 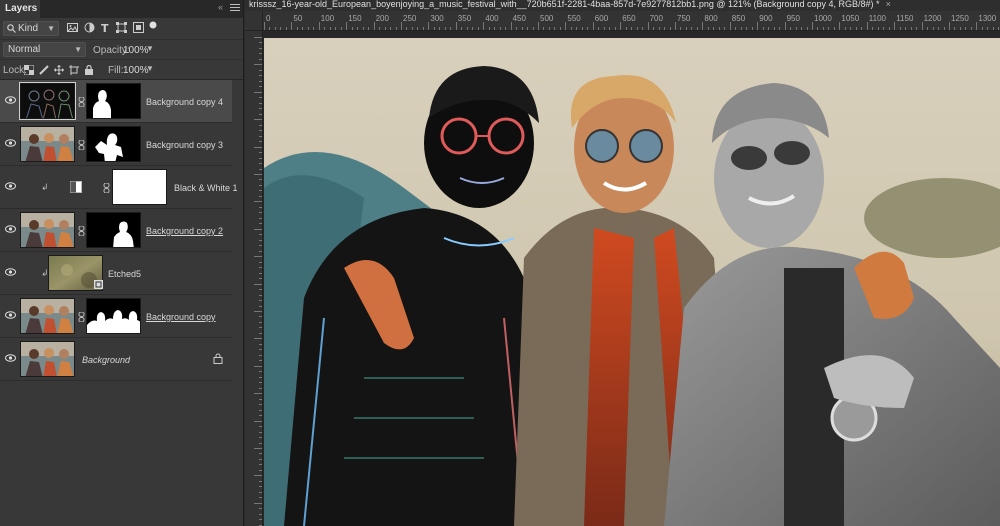 What do you see at coordinates (254, 278) in the screenshot?
I see `vertical-ruler` at bounding box center [254, 278].